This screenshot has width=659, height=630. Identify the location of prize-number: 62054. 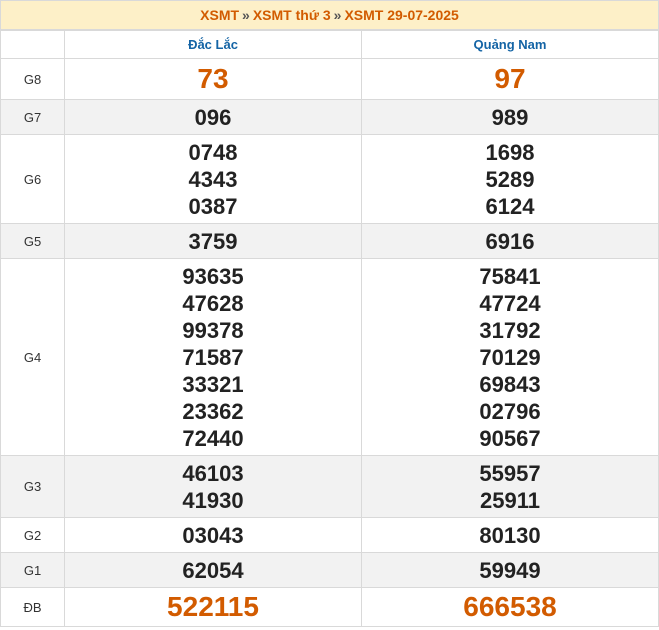
(213, 570).